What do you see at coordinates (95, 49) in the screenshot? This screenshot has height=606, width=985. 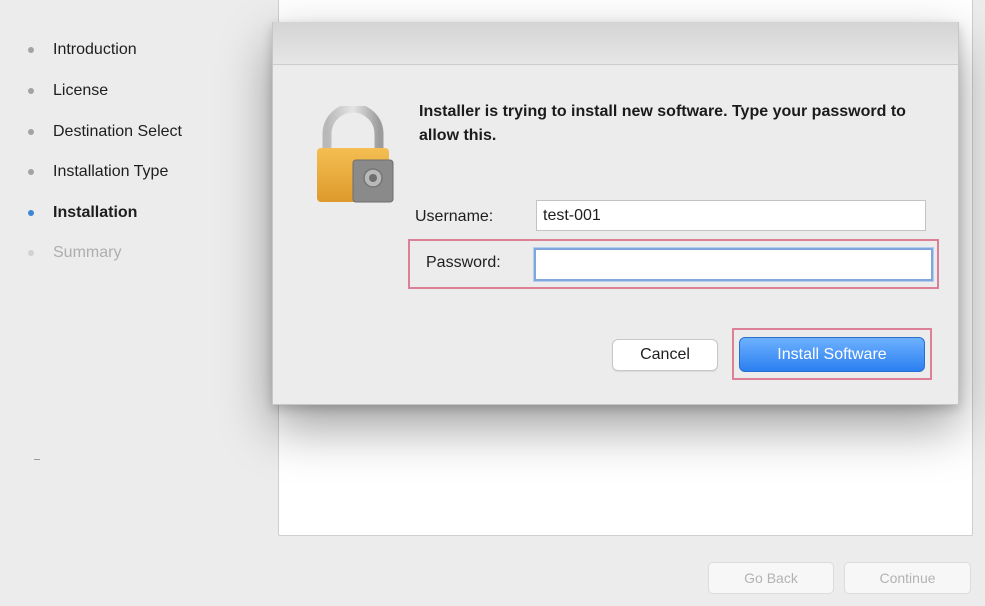 I see `step-label: Introduction` at bounding box center [95, 49].